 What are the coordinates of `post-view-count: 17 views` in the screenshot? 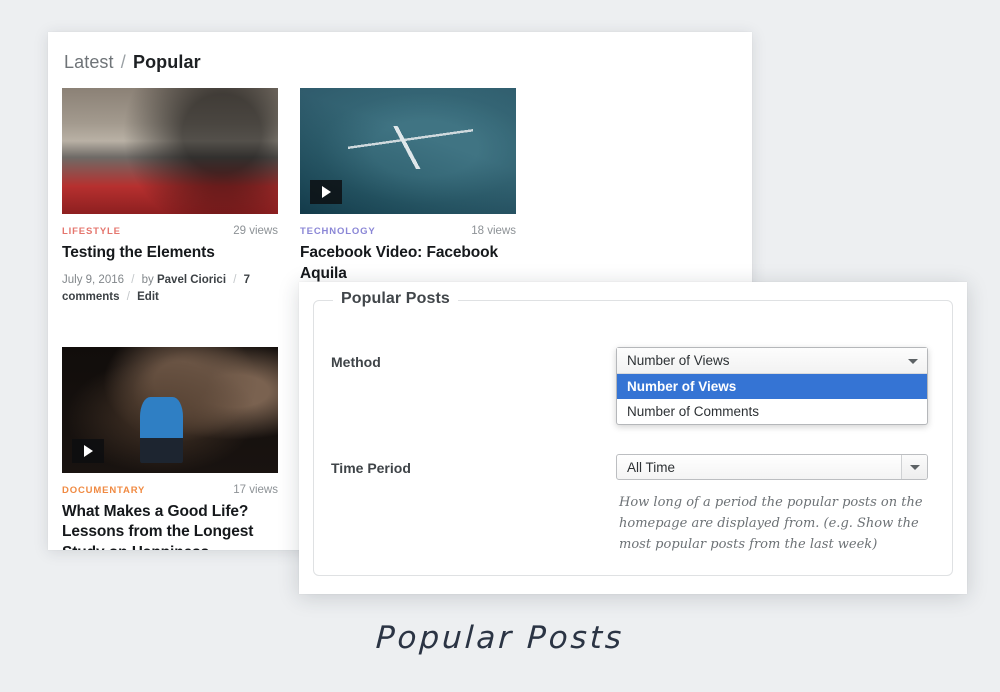 It's located at (255, 489).